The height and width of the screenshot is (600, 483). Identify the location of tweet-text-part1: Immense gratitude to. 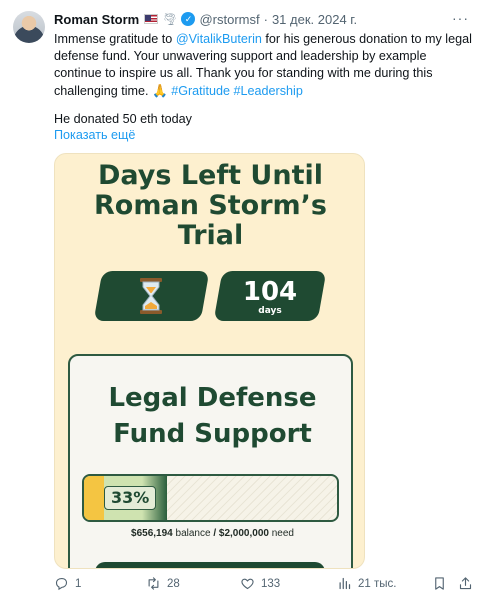
(115, 39).